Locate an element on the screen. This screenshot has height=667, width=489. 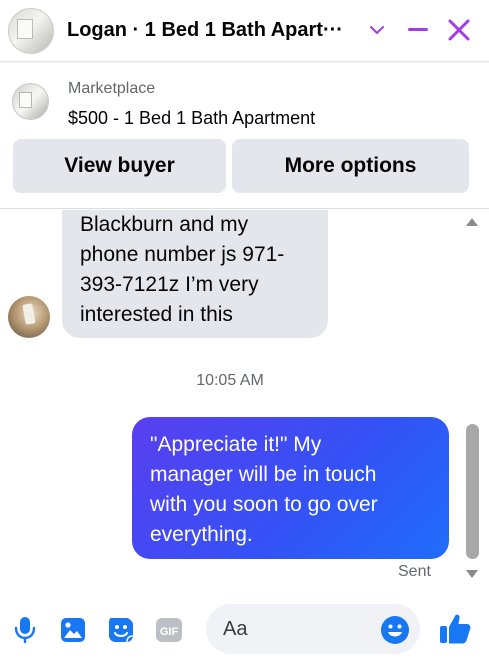
gif-label: GIF is located at coordinates (169, 632).